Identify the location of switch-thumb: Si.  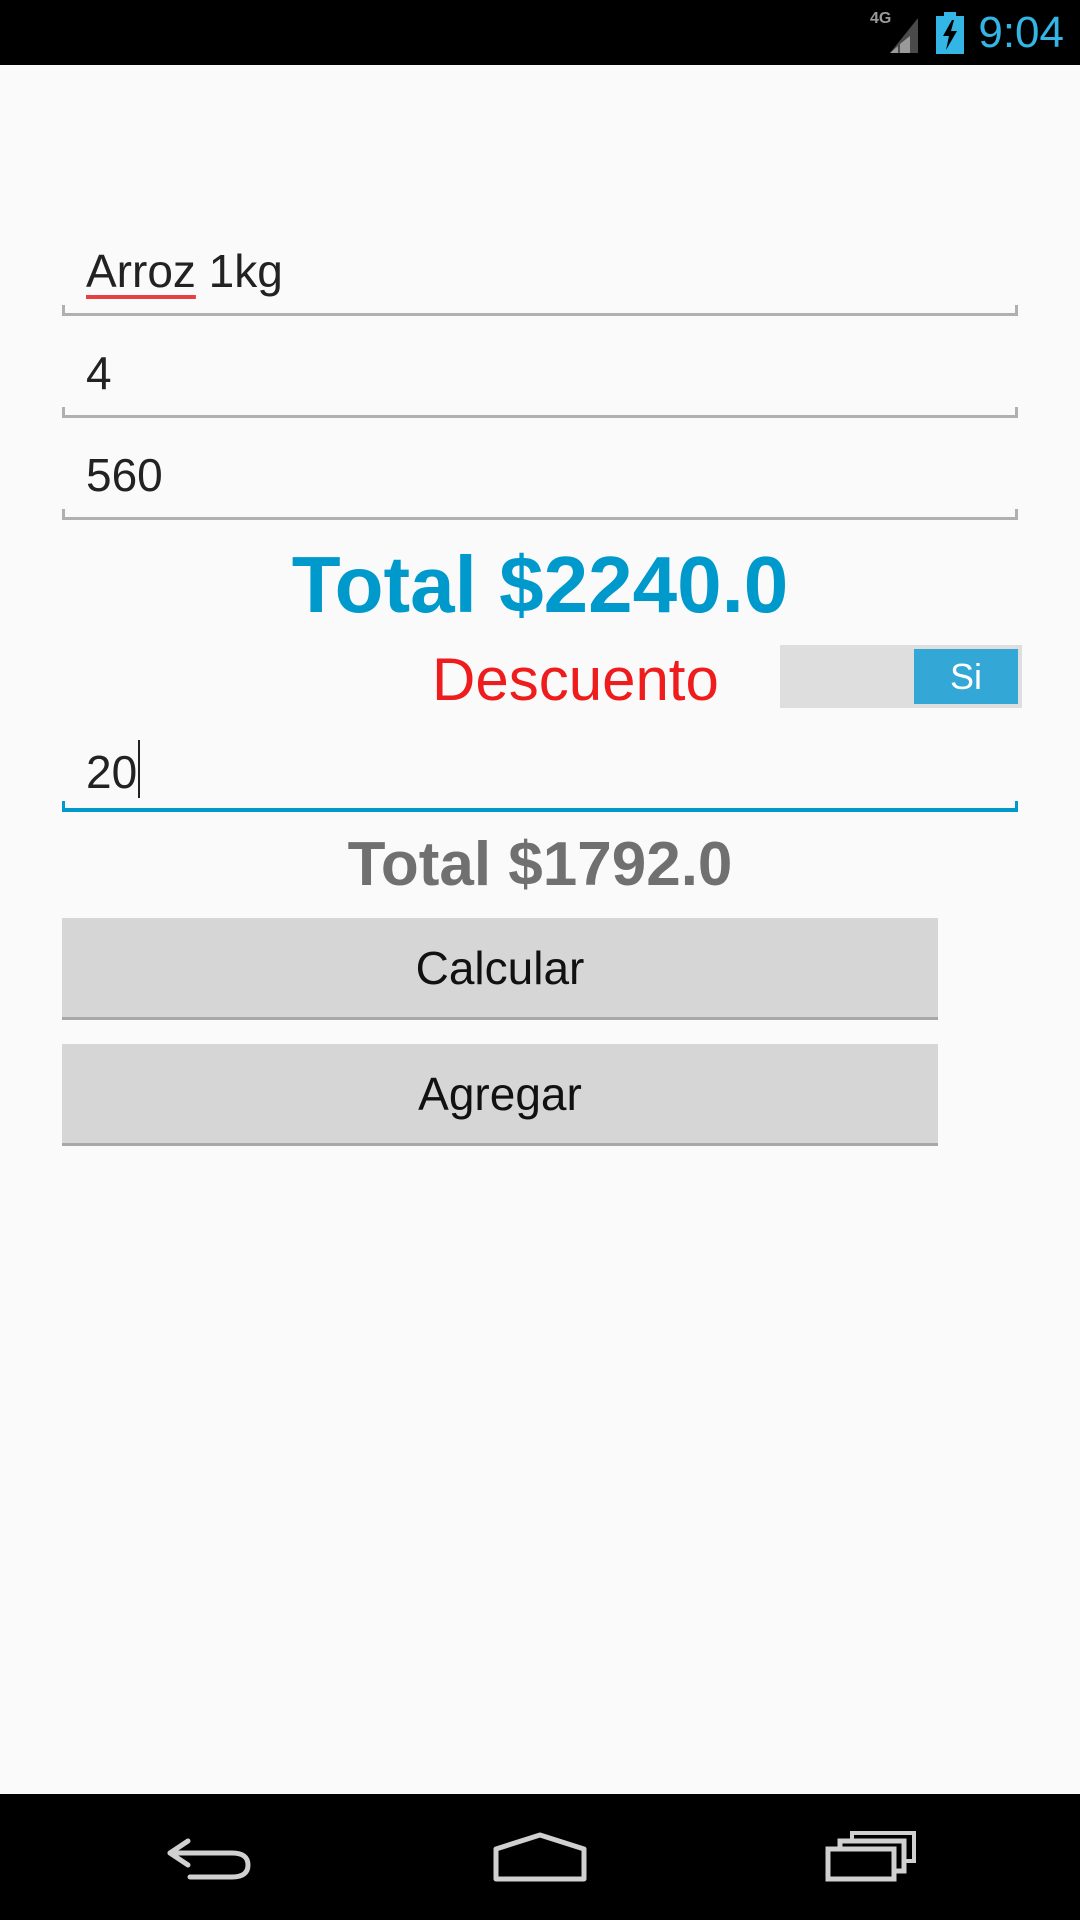
(966, 676).